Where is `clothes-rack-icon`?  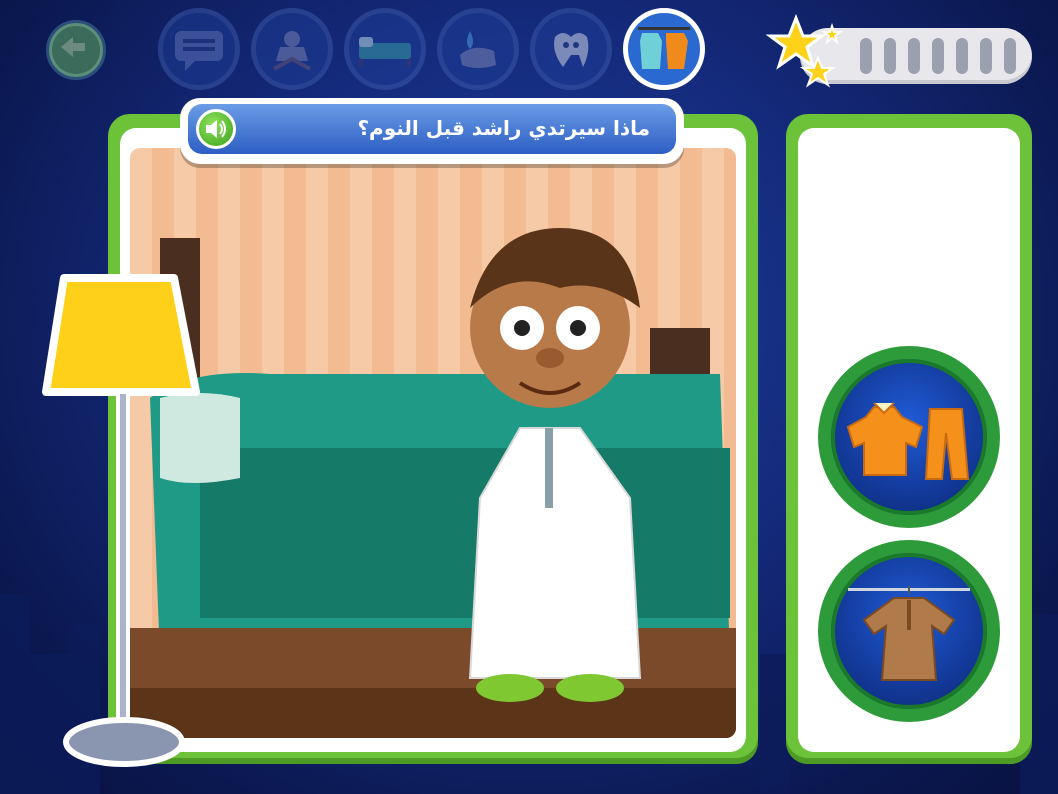 clothes-rack-icon is located at coordinates (664, 48).